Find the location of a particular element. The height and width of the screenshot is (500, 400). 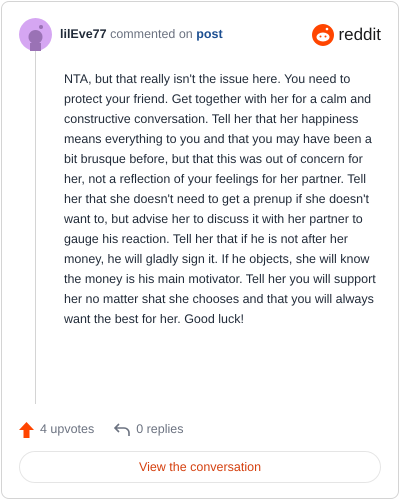

reddit-logo-icon is located at coordinates (323, 35).